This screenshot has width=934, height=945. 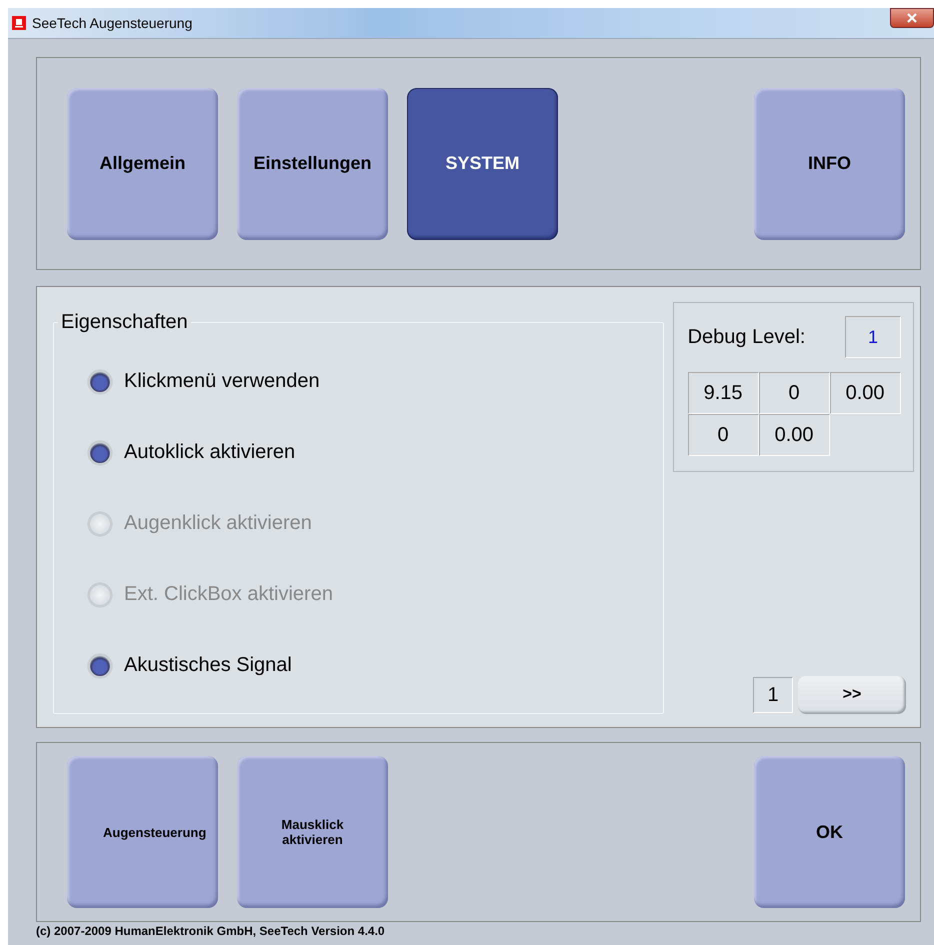 I want to click on ok-button: OK, so click(x=829, y=832).